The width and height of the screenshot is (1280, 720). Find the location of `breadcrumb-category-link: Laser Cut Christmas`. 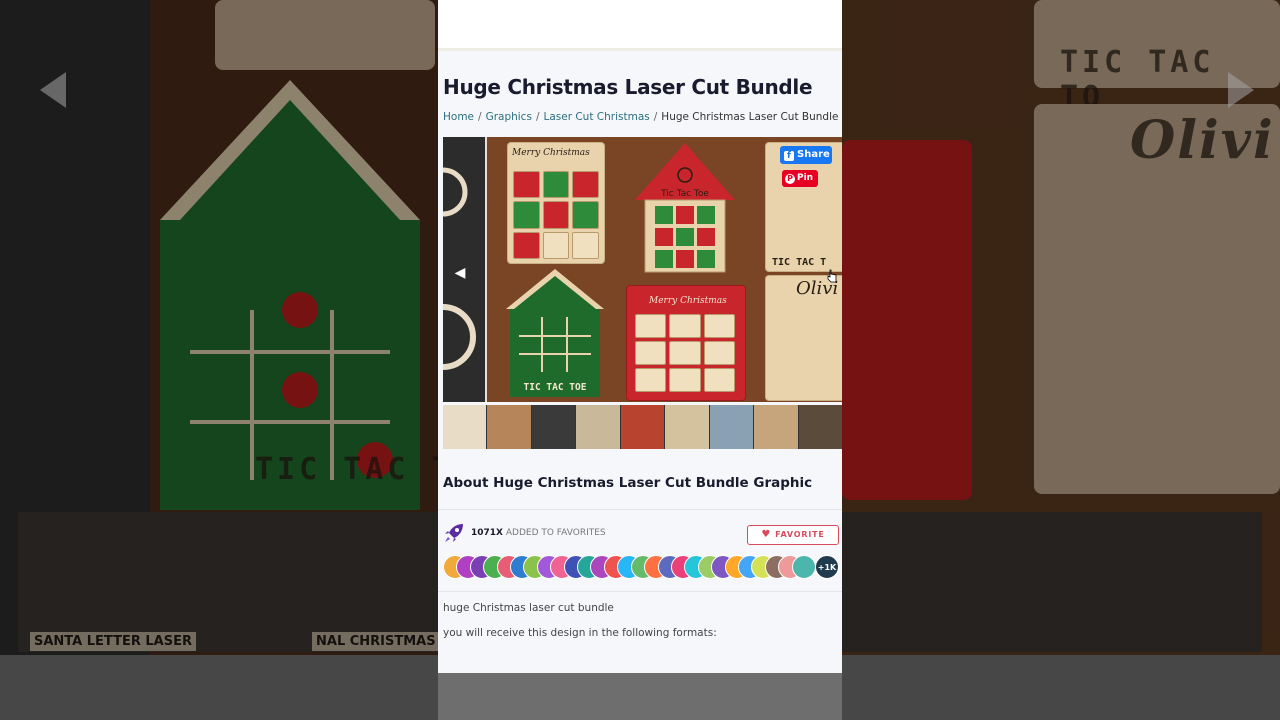

breadcrumb-category-link: Laser Cut Christmas is located at coordinates (596, 117).